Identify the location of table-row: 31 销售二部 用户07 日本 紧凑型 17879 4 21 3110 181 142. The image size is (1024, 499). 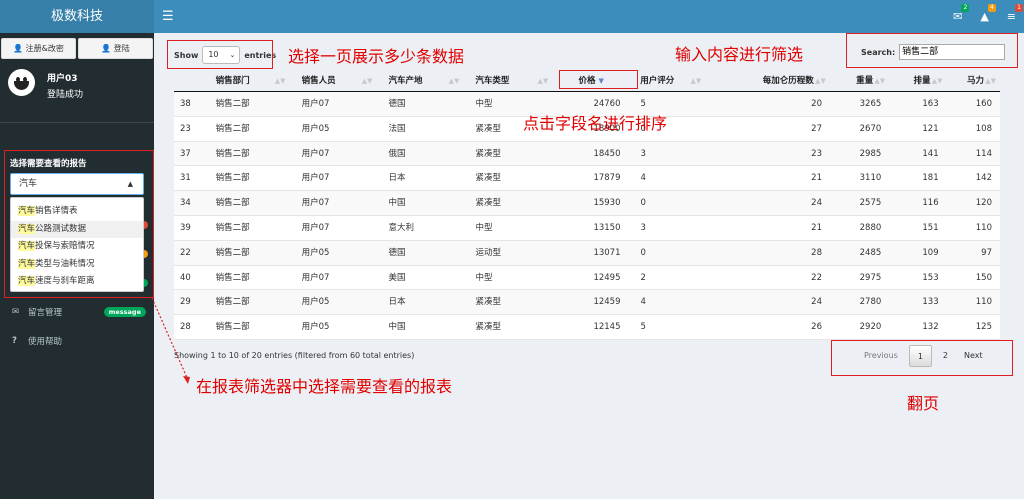
(587, 179).